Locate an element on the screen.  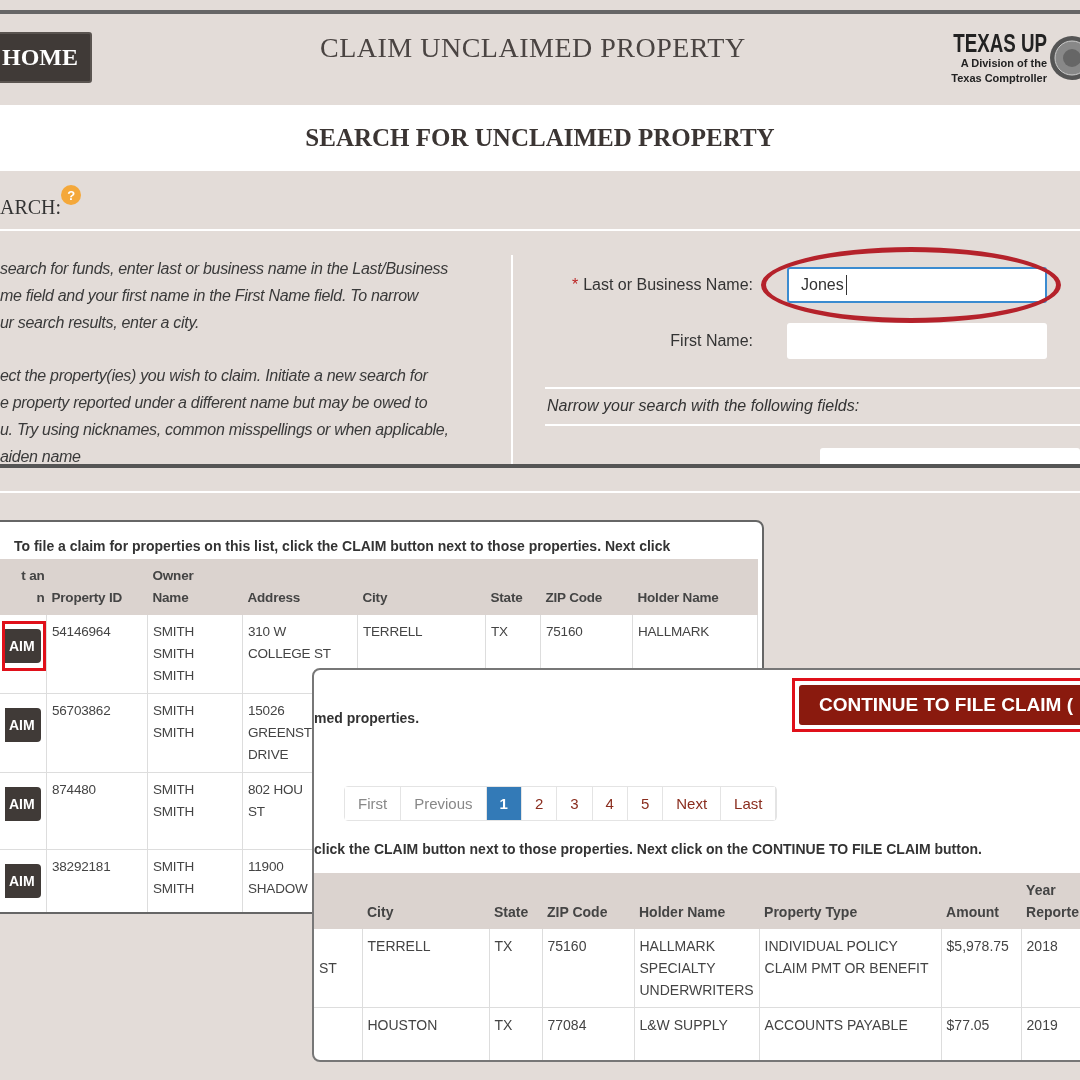
input-field: Jones is located at coordinates (917, 285).